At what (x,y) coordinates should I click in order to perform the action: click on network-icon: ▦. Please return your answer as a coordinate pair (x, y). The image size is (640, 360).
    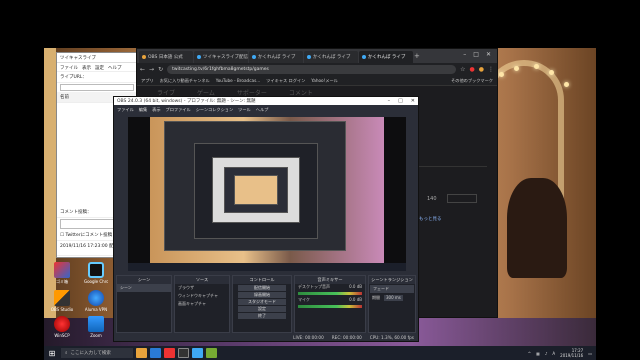
    Looking at the image, I should click on (538, 353).